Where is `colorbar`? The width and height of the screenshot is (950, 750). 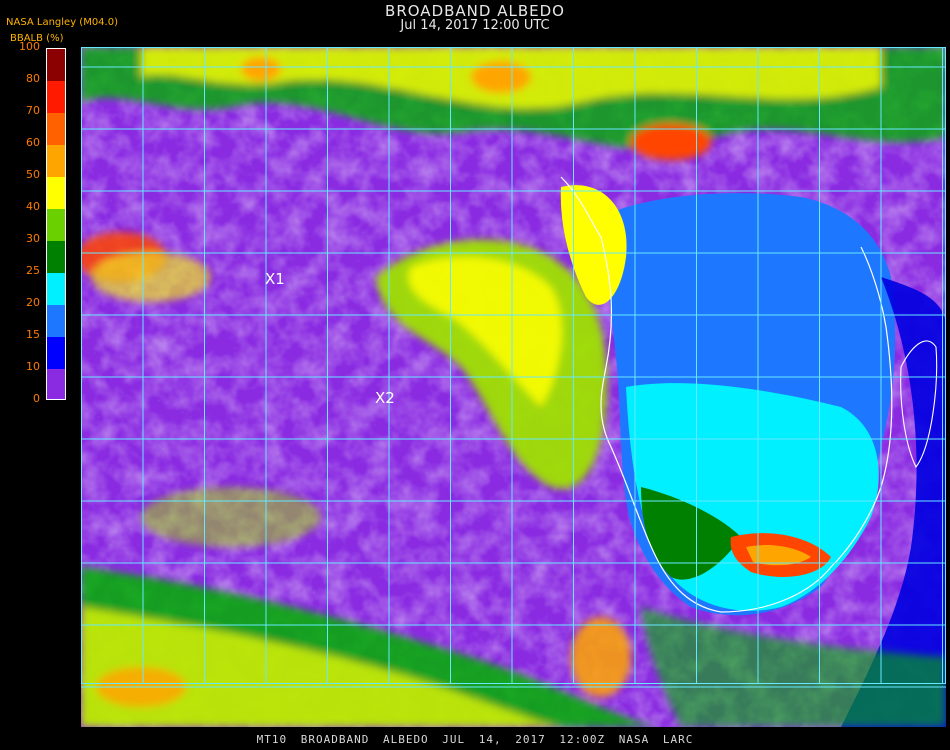 colorbar is located at coordinates (56, 224).